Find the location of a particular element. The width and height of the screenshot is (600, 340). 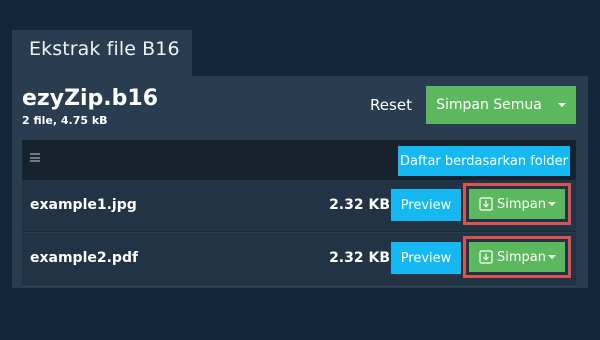

save-all-dropdown-caret-icon is located at coordinates (562, 105).